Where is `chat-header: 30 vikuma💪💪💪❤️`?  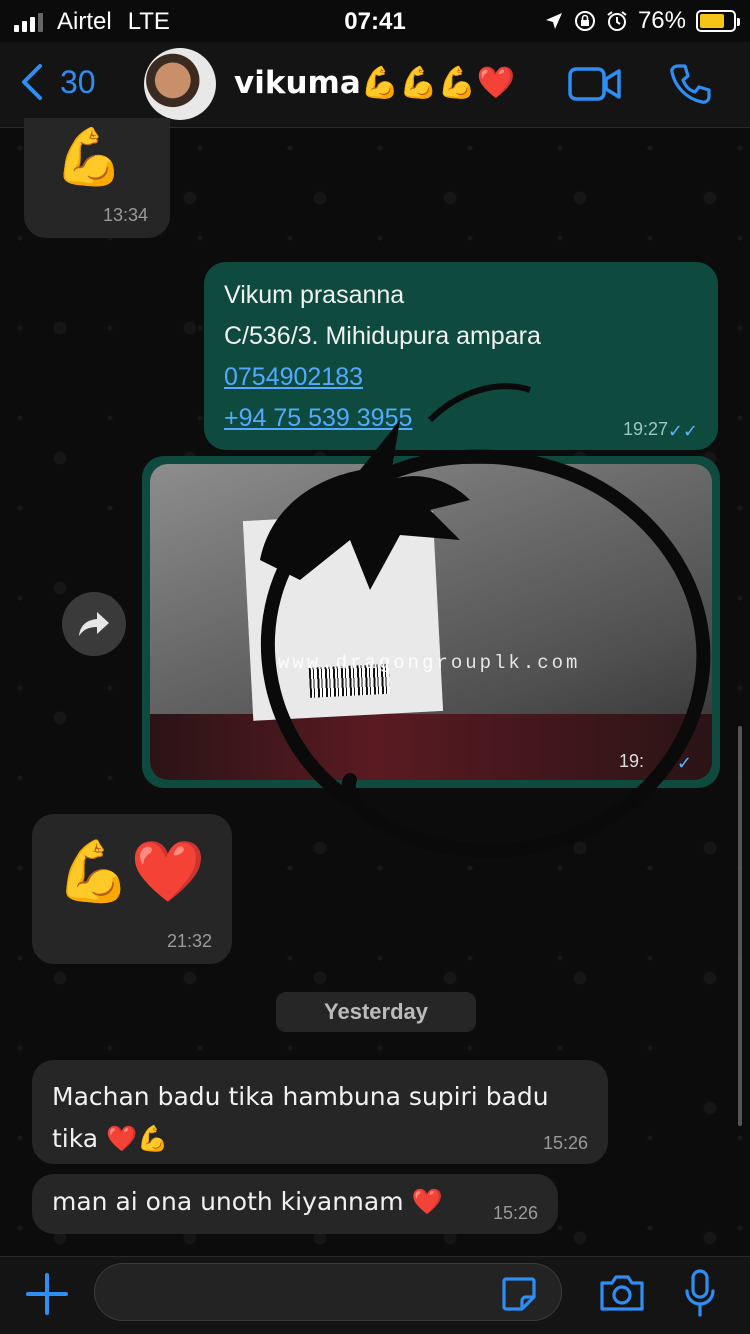
chat-header: 30 vikuma💪💪💪❤️ is located at coordinates (375, 85).